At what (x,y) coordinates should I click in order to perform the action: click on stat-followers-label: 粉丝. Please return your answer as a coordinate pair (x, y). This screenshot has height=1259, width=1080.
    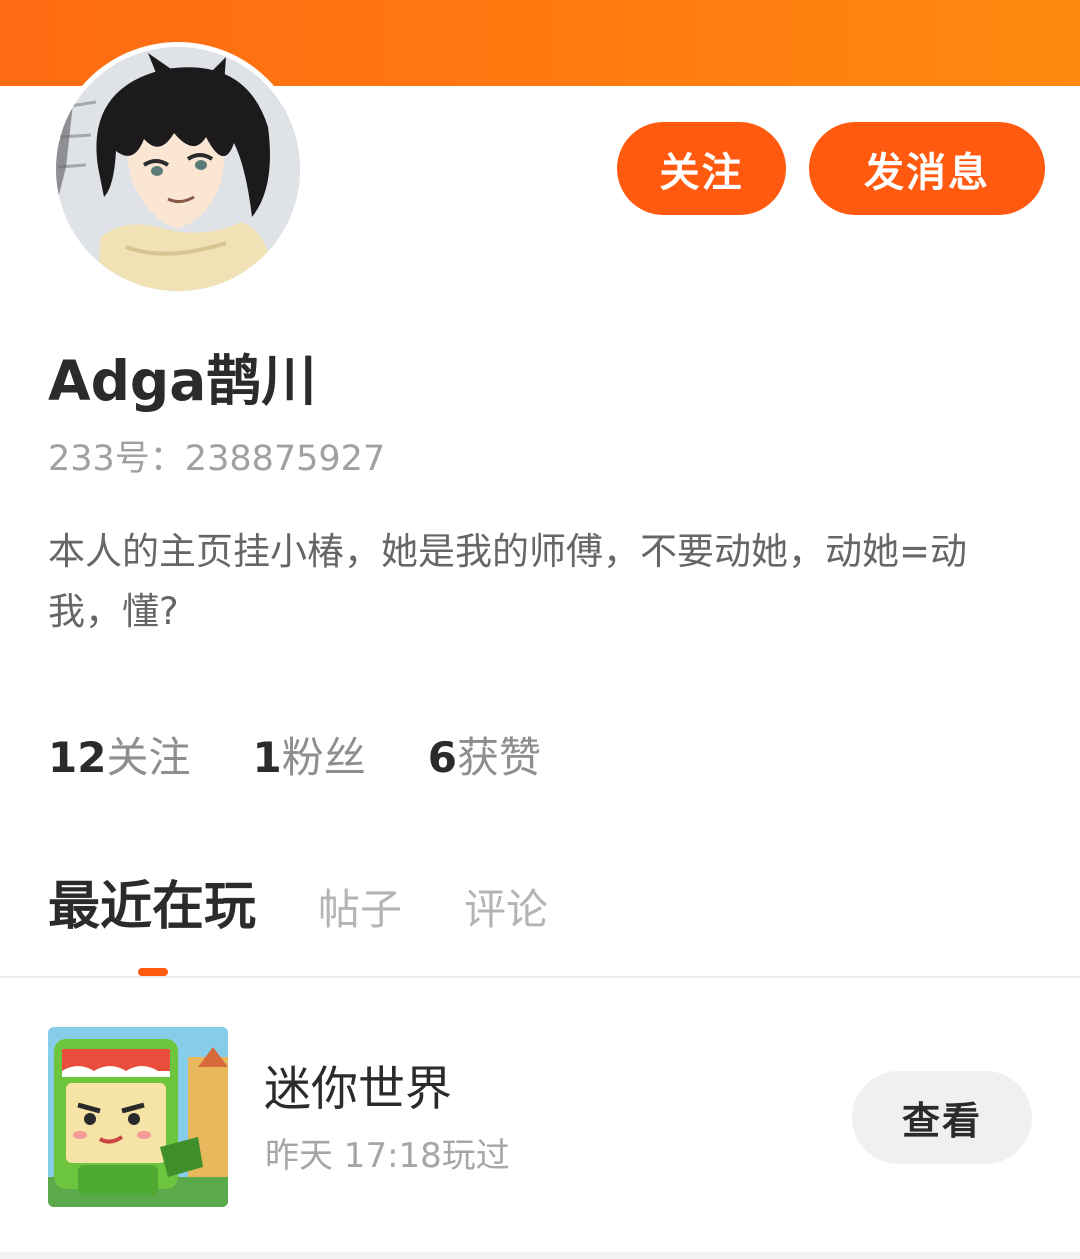
    Looking at the image, I should click on (323, 757).